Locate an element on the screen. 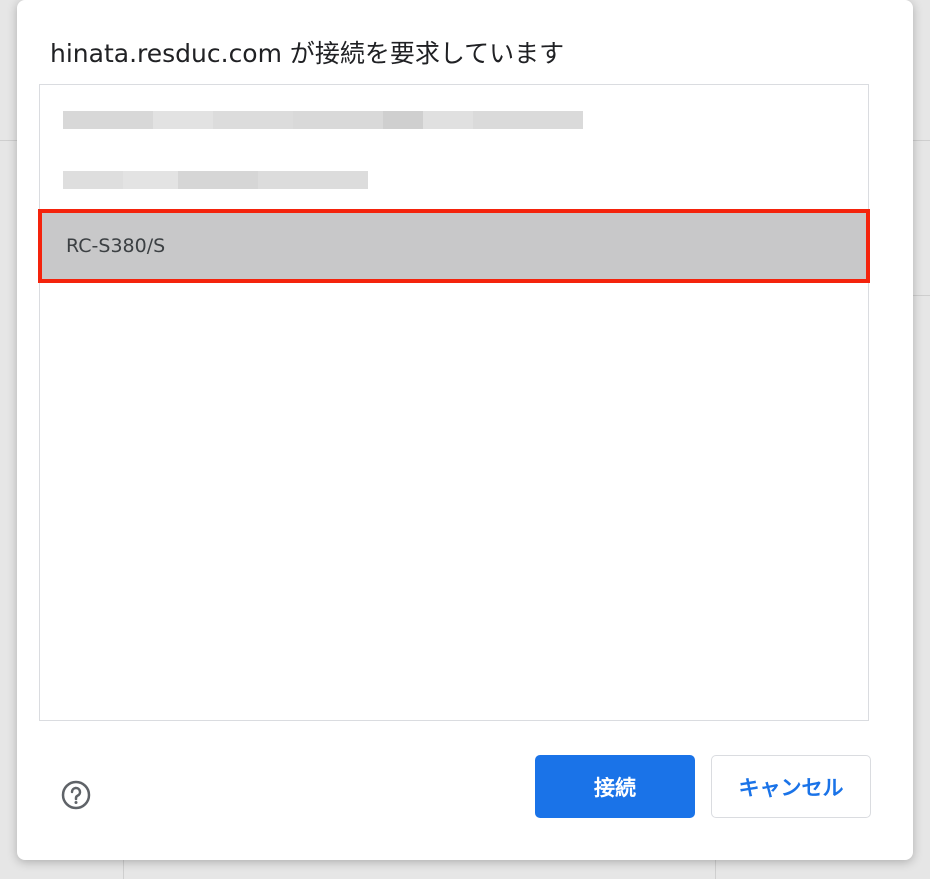 This screenshot has width=930, height=879. device-item-label: RC-S380/S is located at coordinates (116, 246).